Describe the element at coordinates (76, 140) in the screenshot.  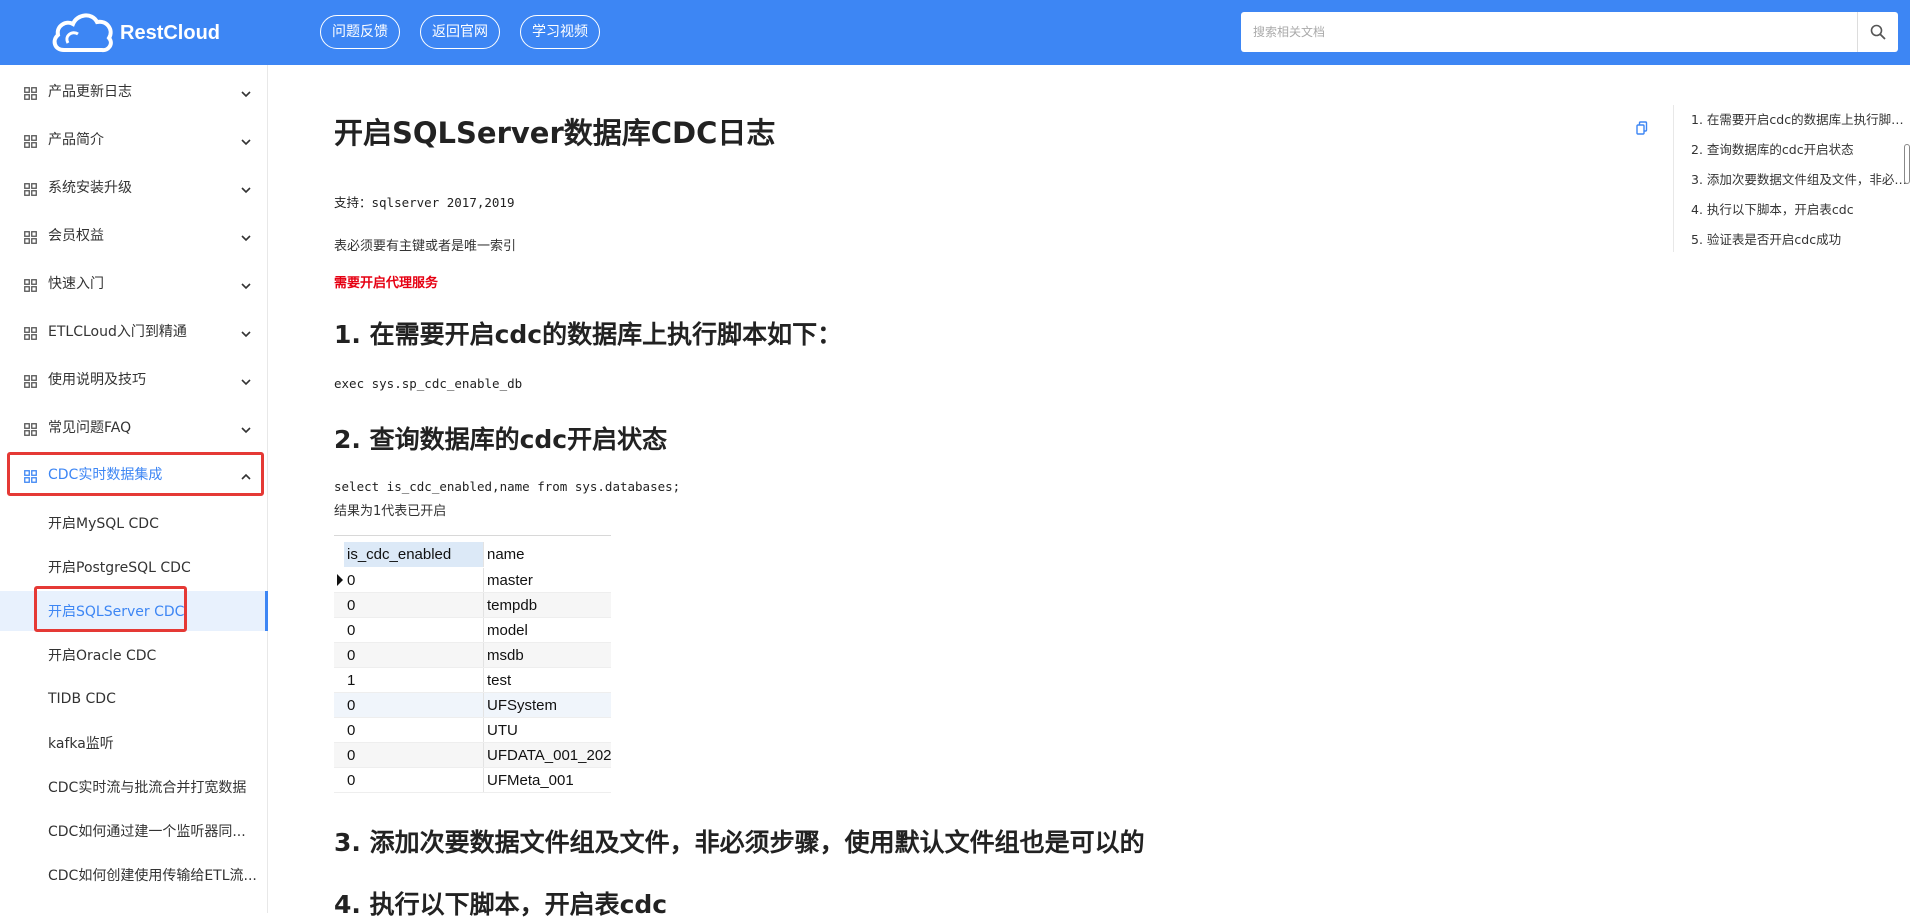
I see `sidebar-menu-label: 产品简介` at that location.